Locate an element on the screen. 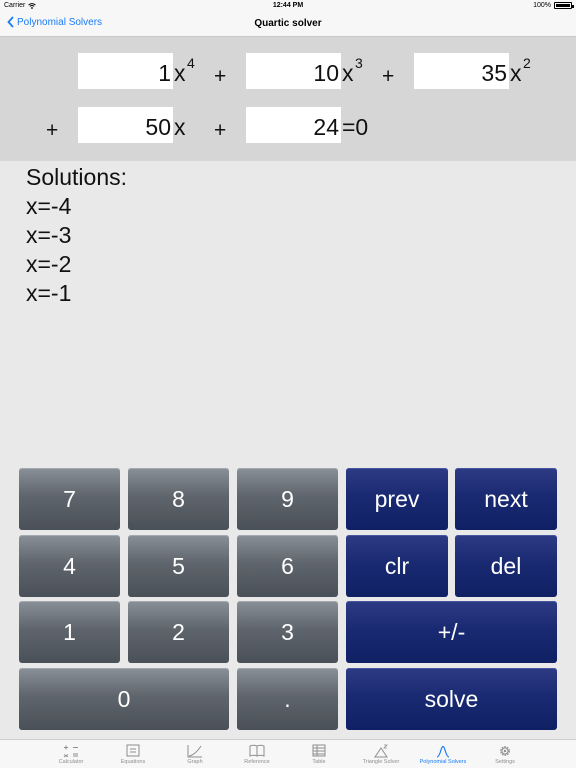 The width and height of the screenshot is (576, 768). page-title: Quartic solver is located at coordinates (288, 23).